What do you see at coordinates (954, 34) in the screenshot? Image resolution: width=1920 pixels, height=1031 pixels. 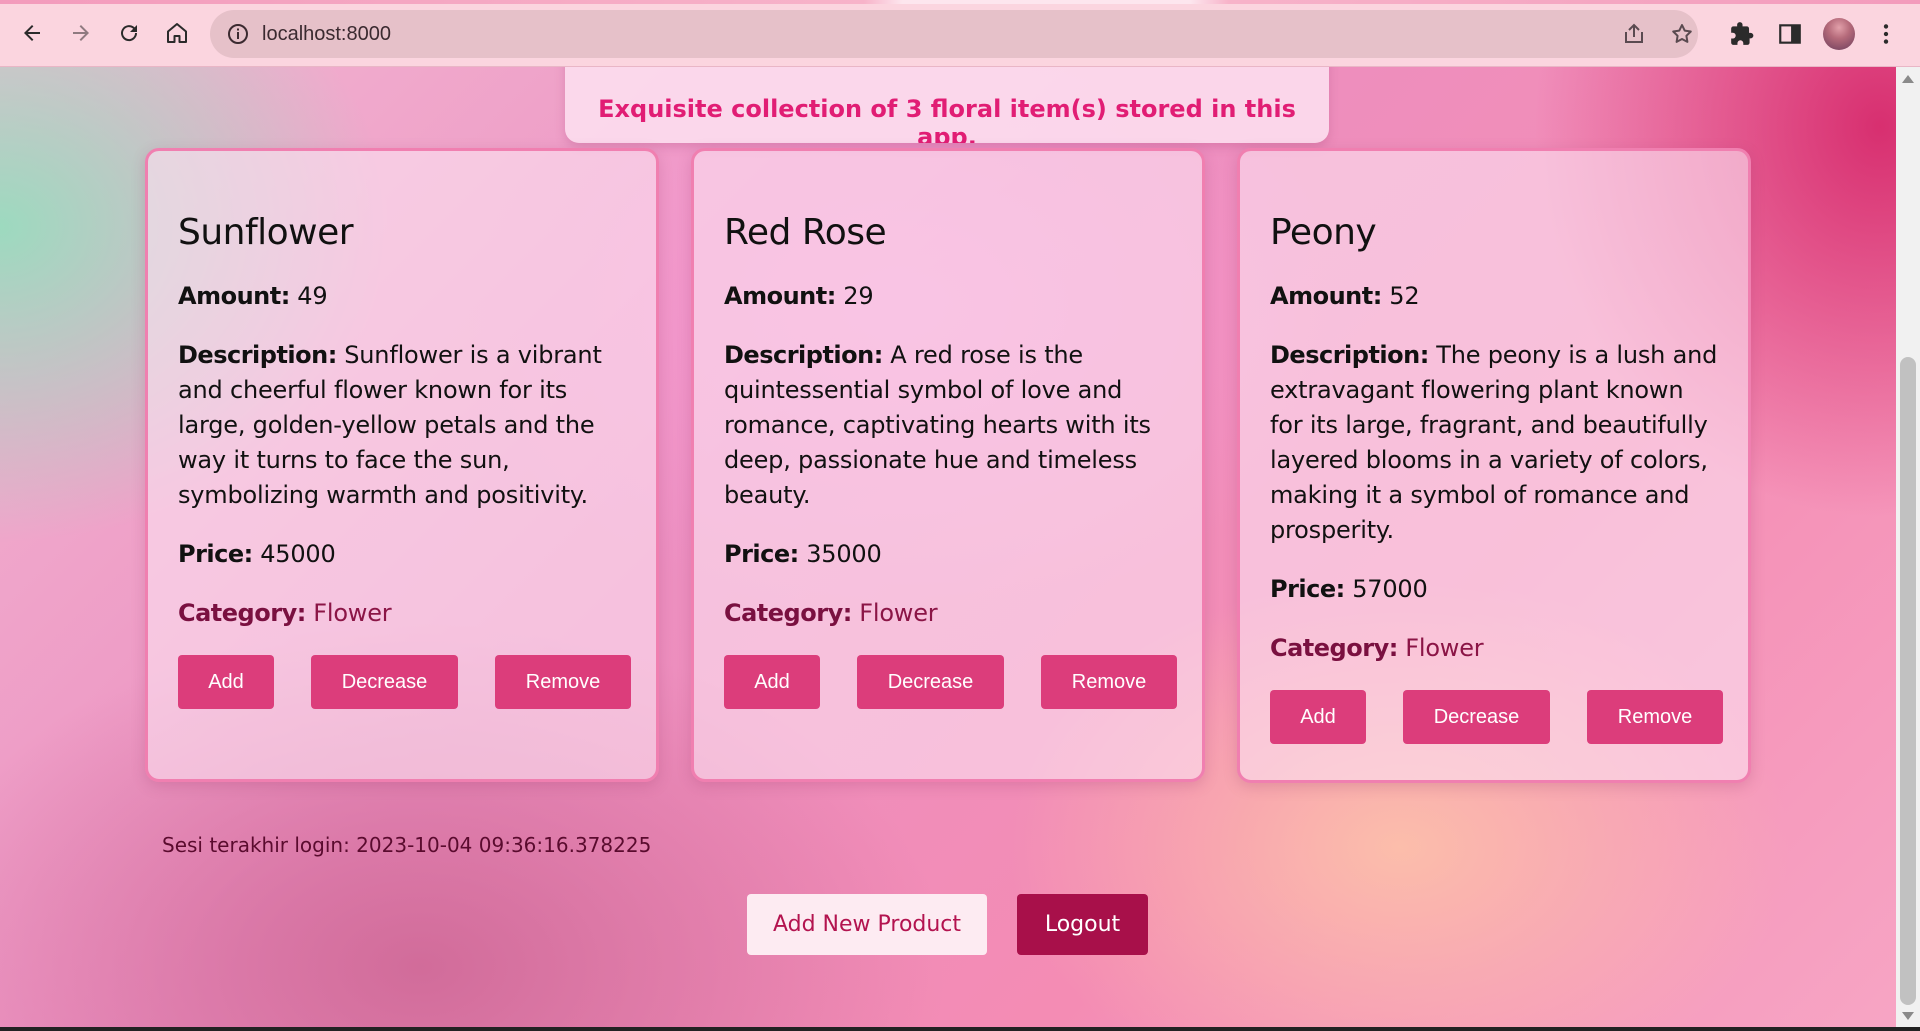 I see `address-bar: localhost:8000` at bounding box center [954, 34].